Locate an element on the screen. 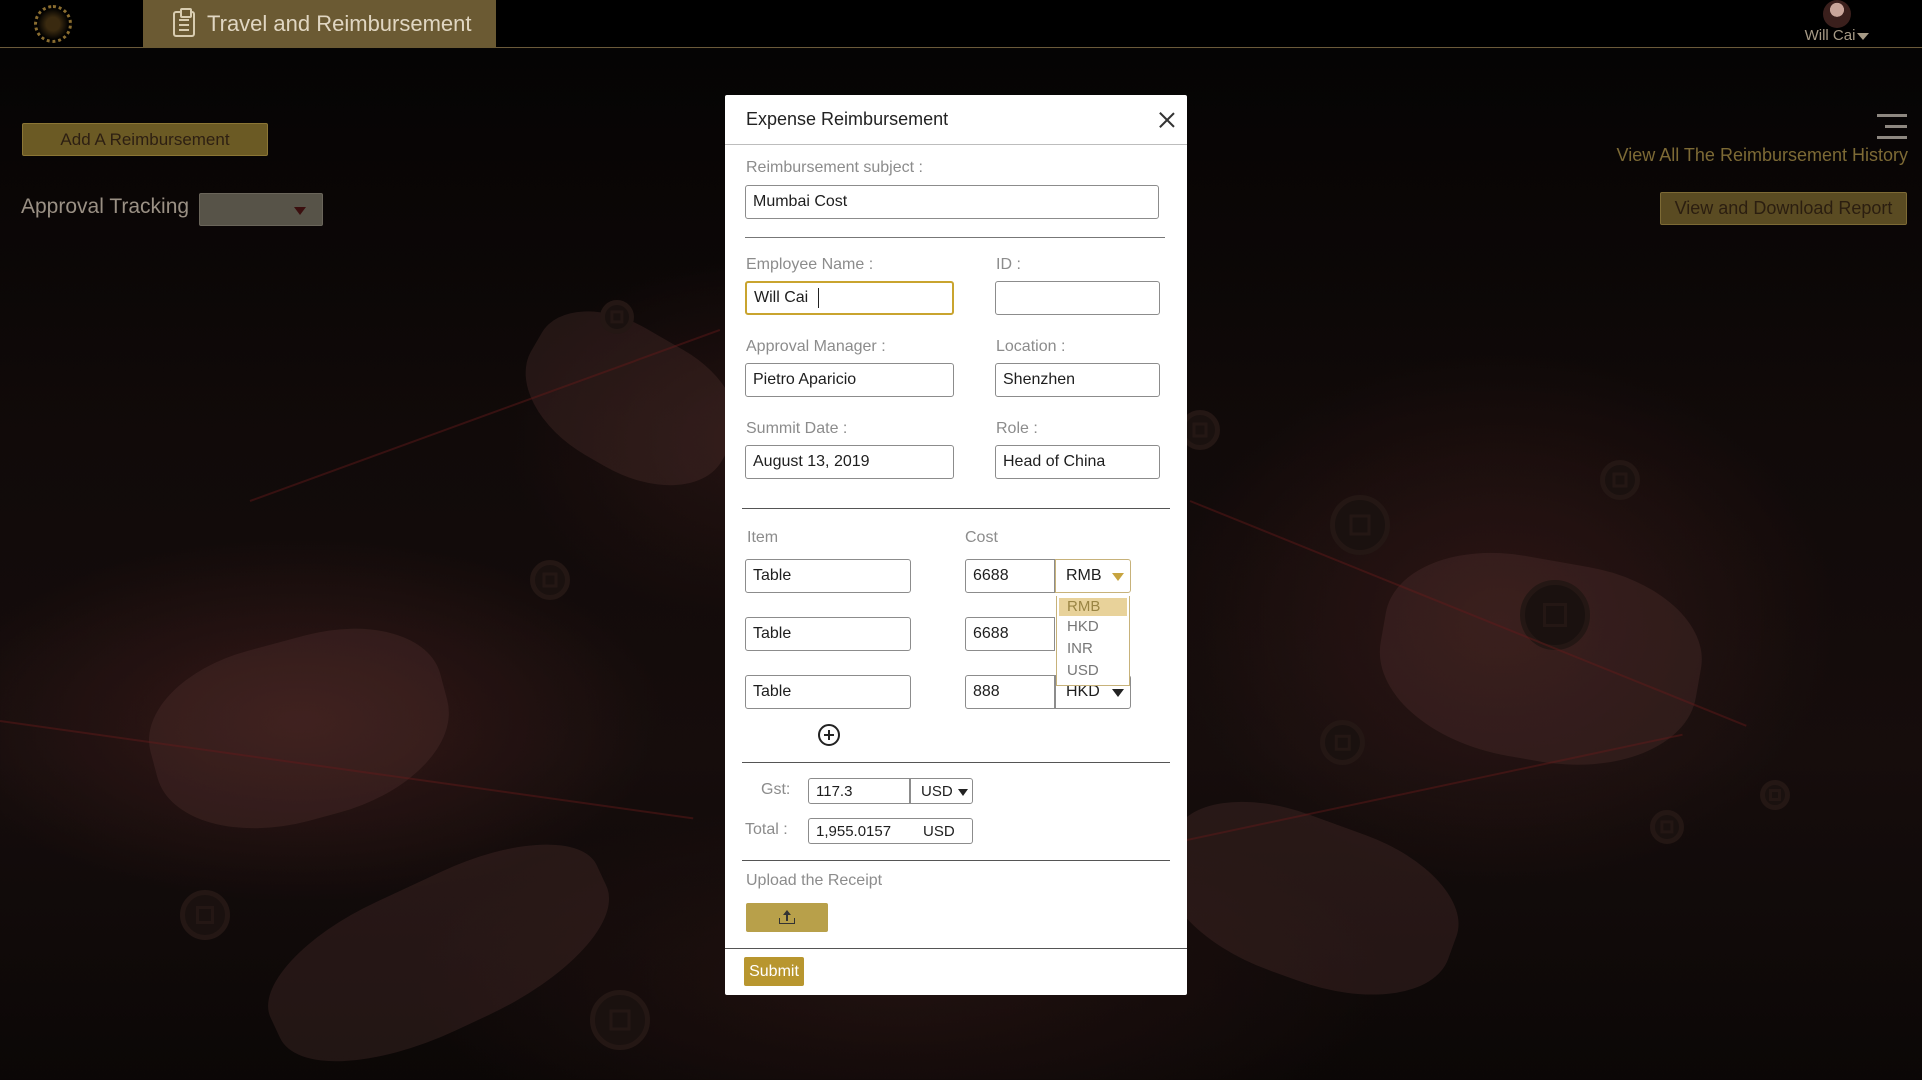  manager-label: Approval Manager : is located at coordinates (816, 346).